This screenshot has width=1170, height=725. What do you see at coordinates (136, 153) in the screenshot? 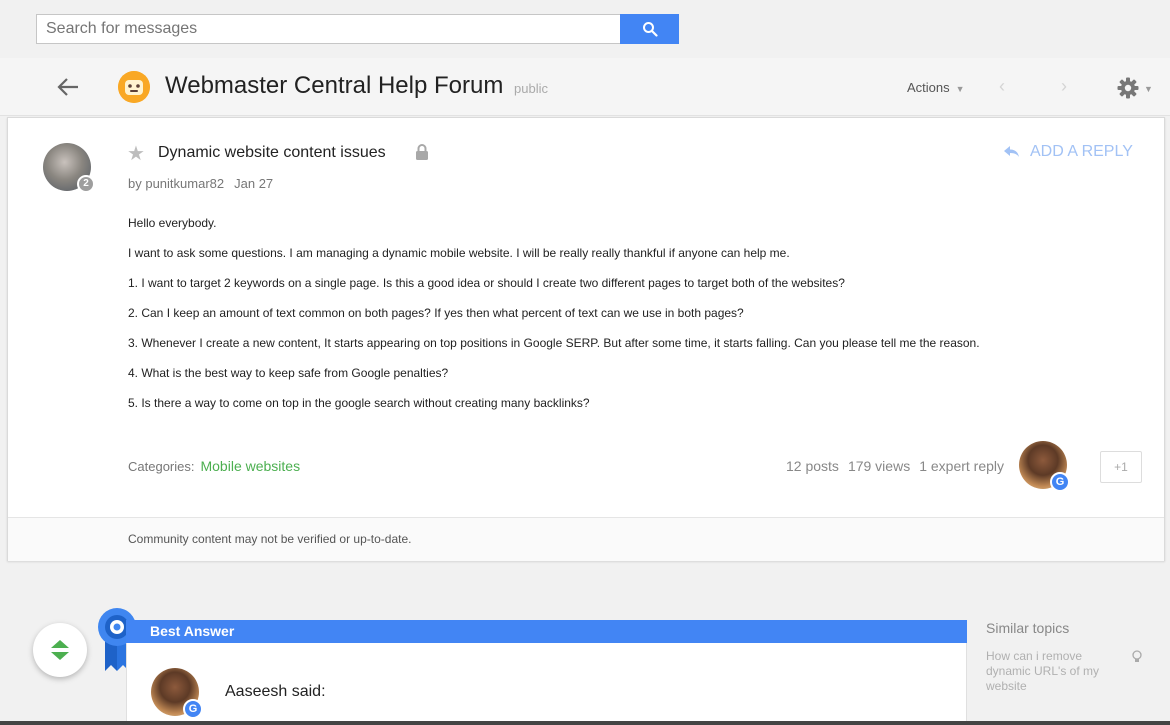
I see `star-icon: ★` at bounding box center [136, 153].